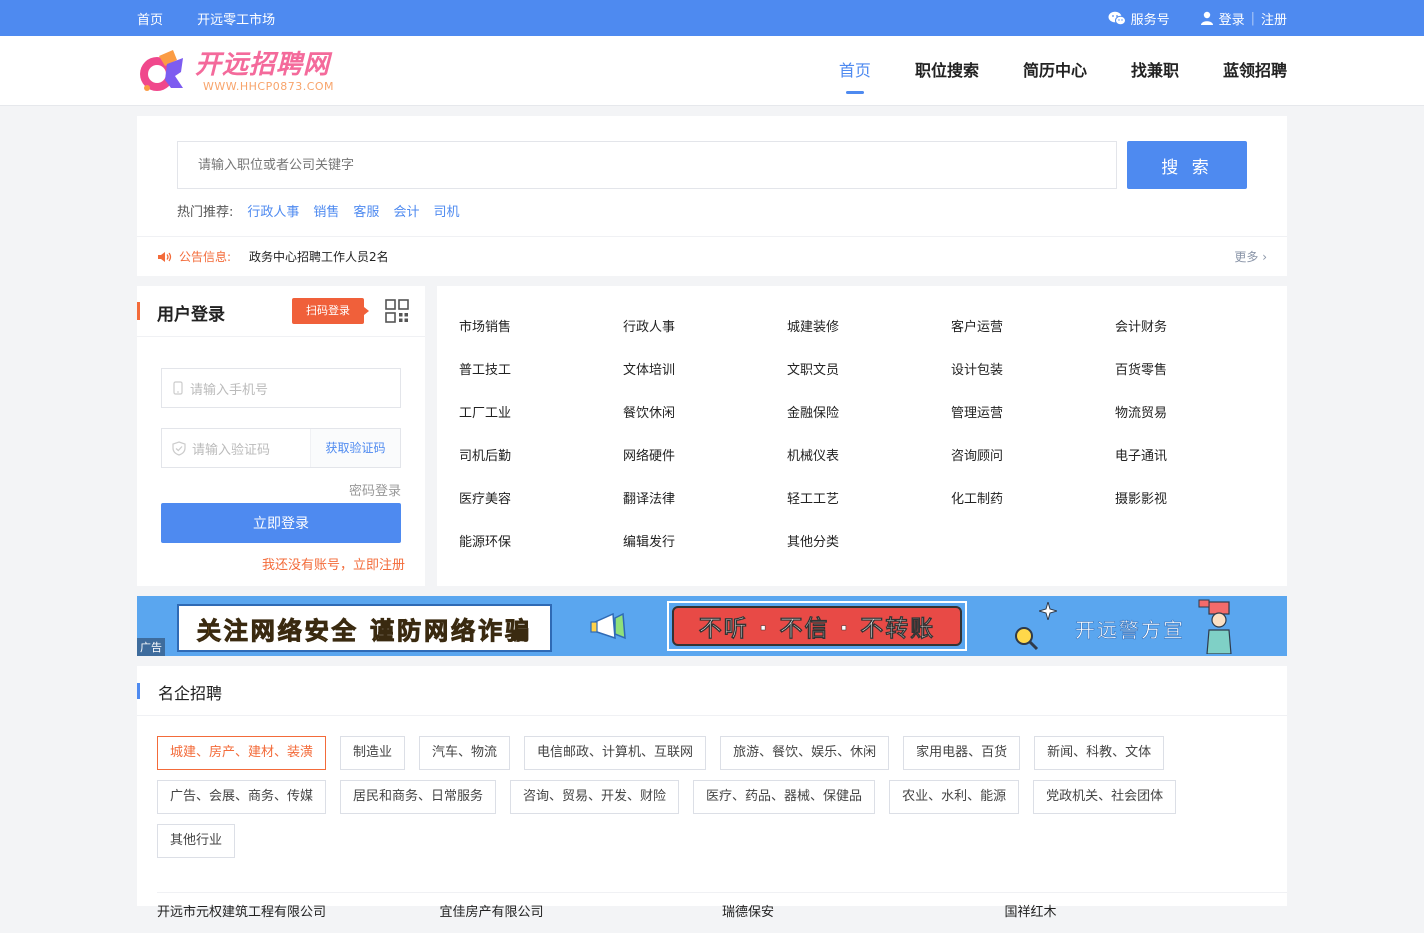 The height and width of the screenshot is (933, 1424). I want to click on industry-tag: 居民和商务、日常服务, so click(418, 797).